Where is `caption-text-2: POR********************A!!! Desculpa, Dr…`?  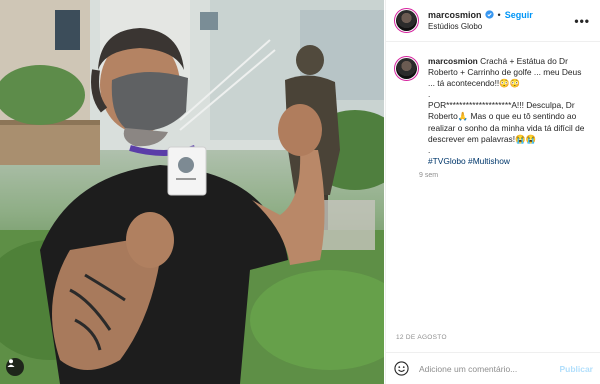
caption-text-2: POR********************A!!! Desculpa, Dr… is located at coordinates (506, 122).